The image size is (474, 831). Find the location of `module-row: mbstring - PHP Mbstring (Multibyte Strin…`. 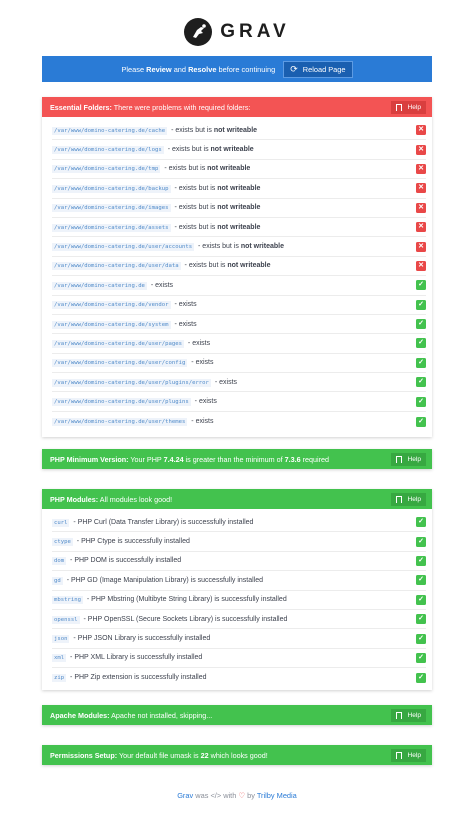

module-row: mbstring - PHP Mbstring (Multibyte Strin… is located at coordinates (239, 600).